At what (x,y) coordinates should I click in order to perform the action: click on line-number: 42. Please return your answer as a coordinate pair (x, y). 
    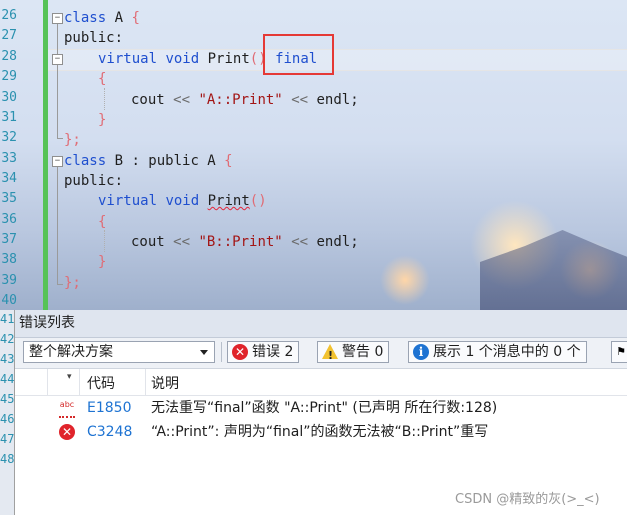
    Looking at the image, I should click on (7, 339).